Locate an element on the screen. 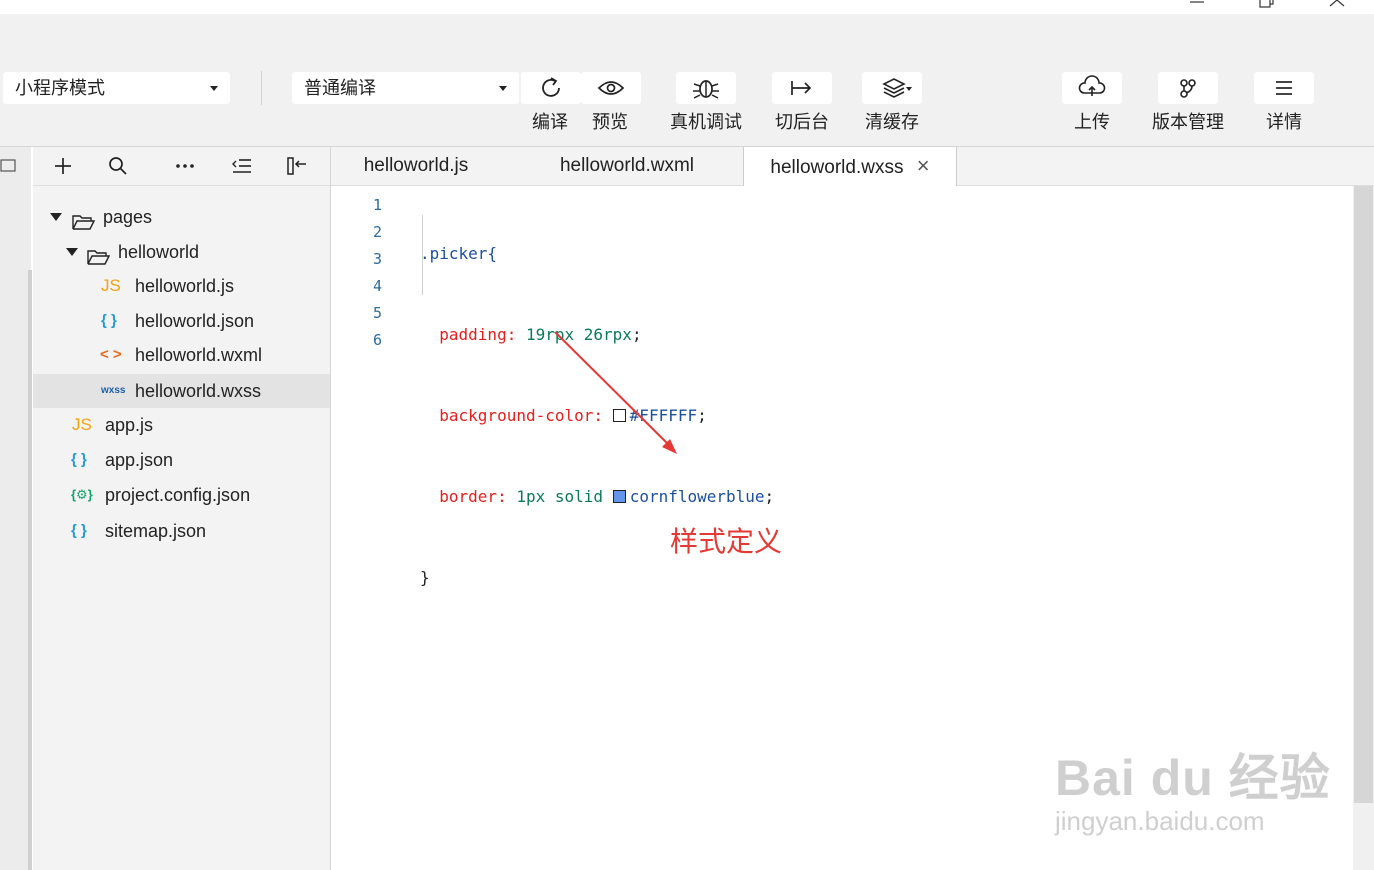 Image resolution: width=1374 pixels, height=870 pixels. version-management-button is located at coordinates (1188, 88).